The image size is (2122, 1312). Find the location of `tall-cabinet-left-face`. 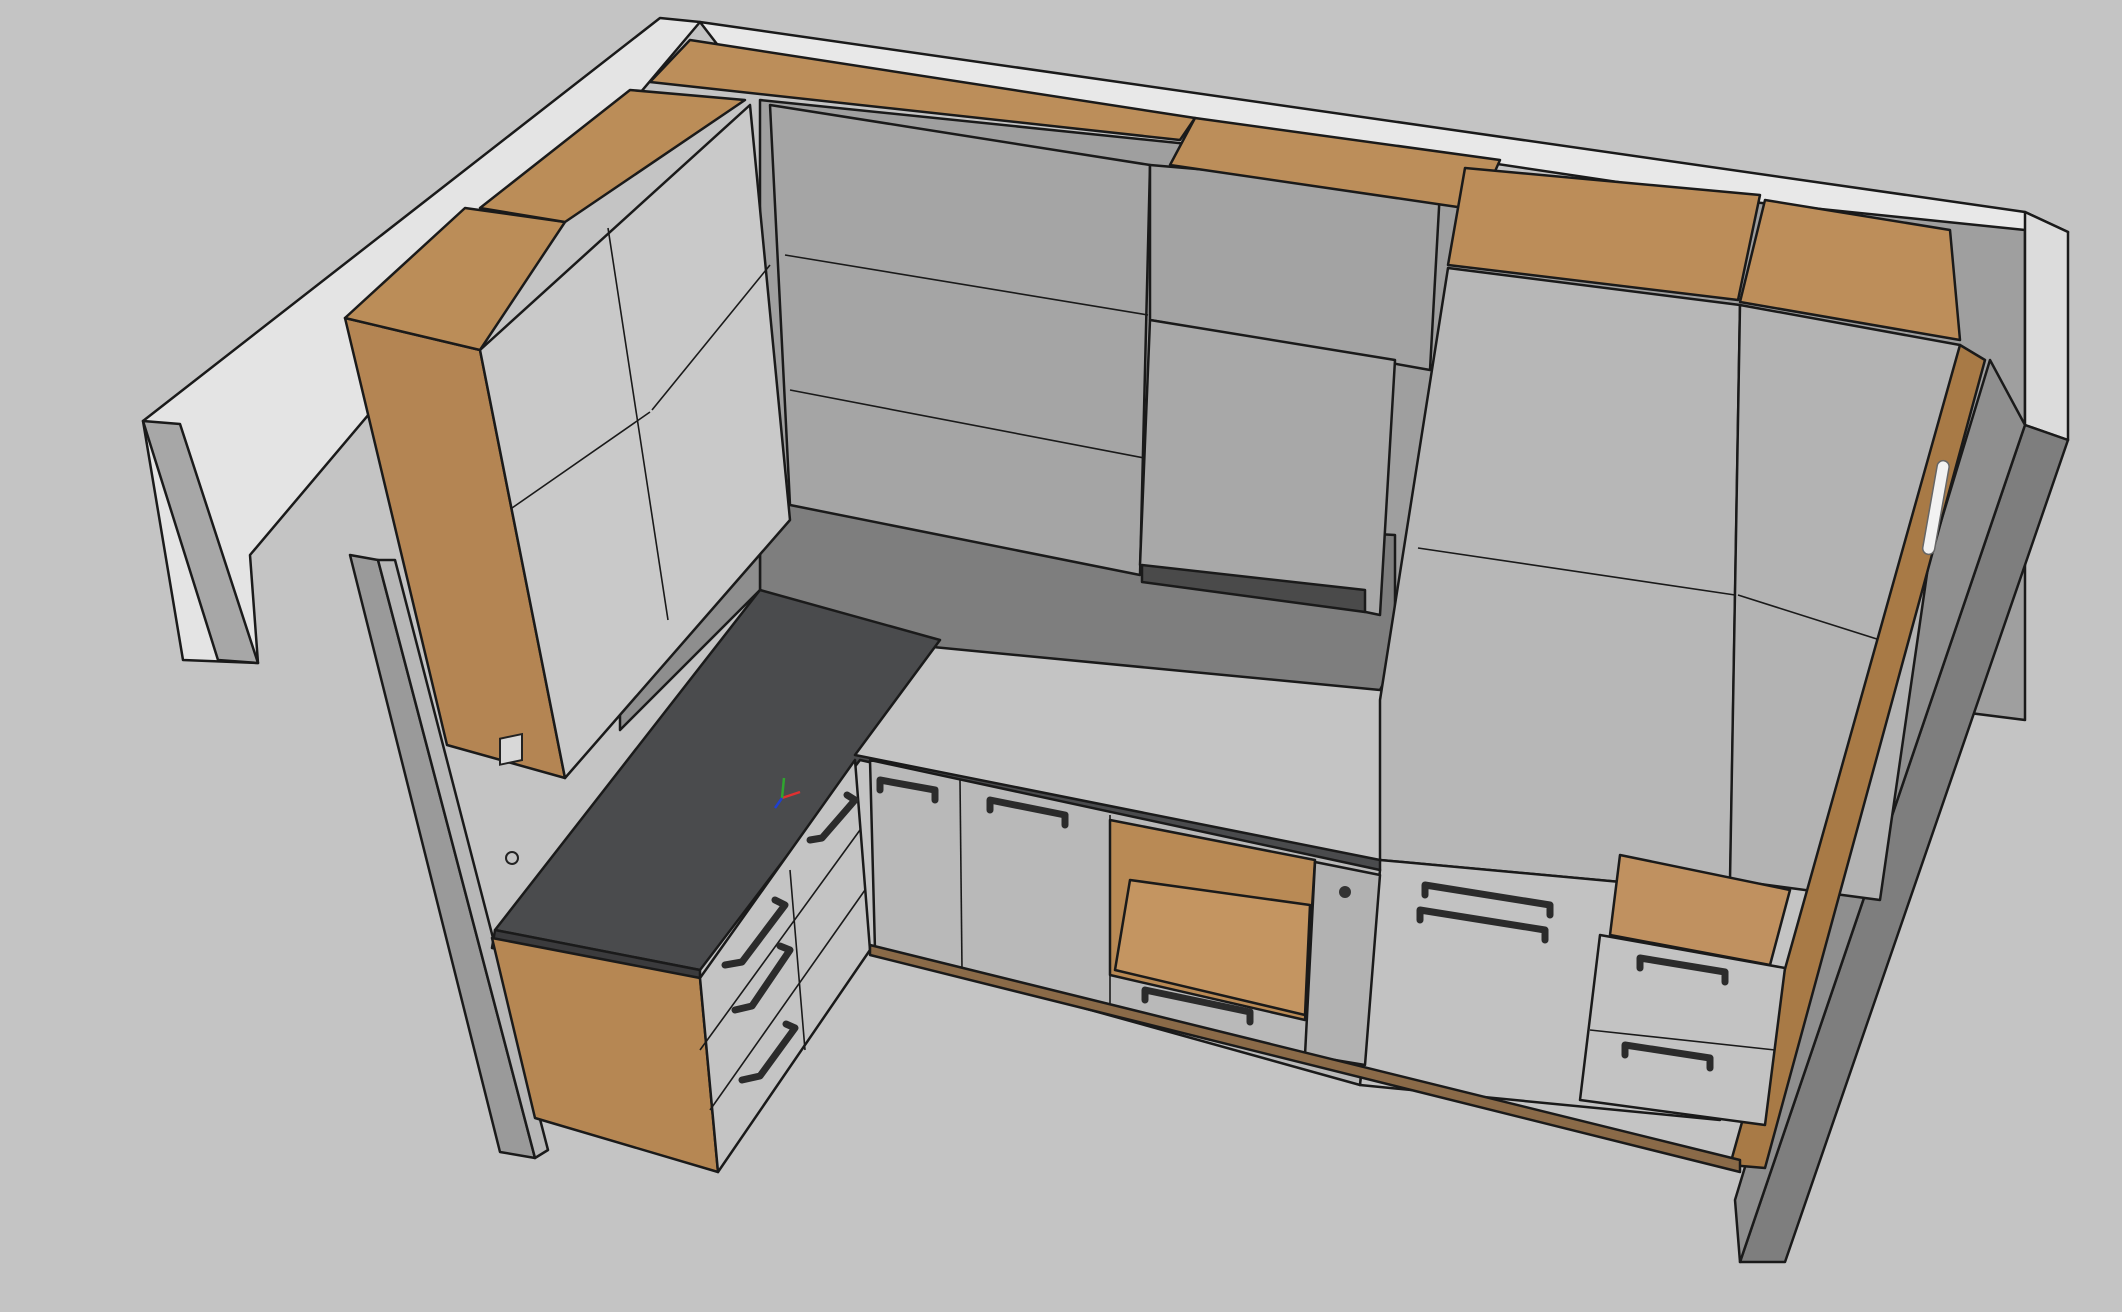

tall-cabinet-left-face is located at coordinates (1560, 580).